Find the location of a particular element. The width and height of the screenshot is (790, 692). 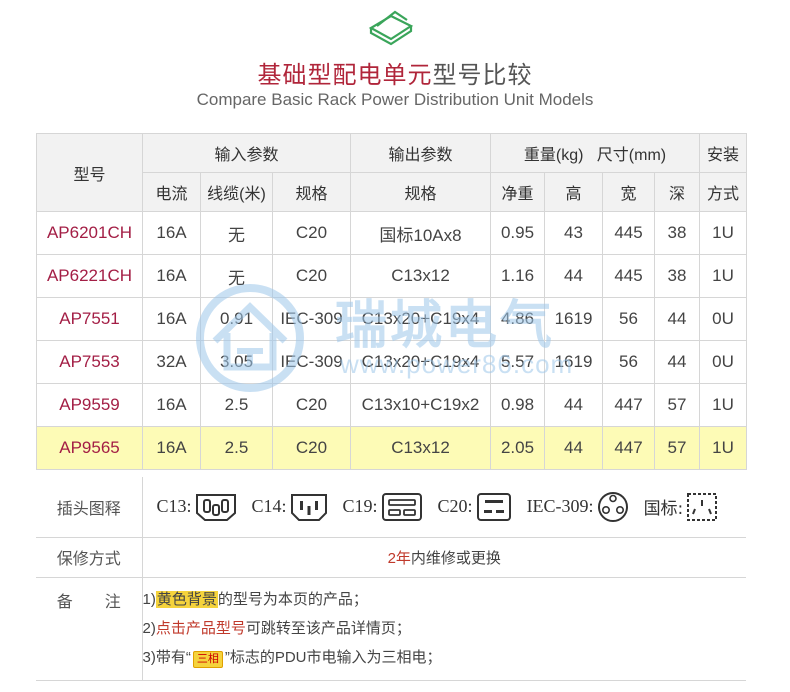

page-title: 基础型配电单元型号比较 is located at coordinates (395, 72).